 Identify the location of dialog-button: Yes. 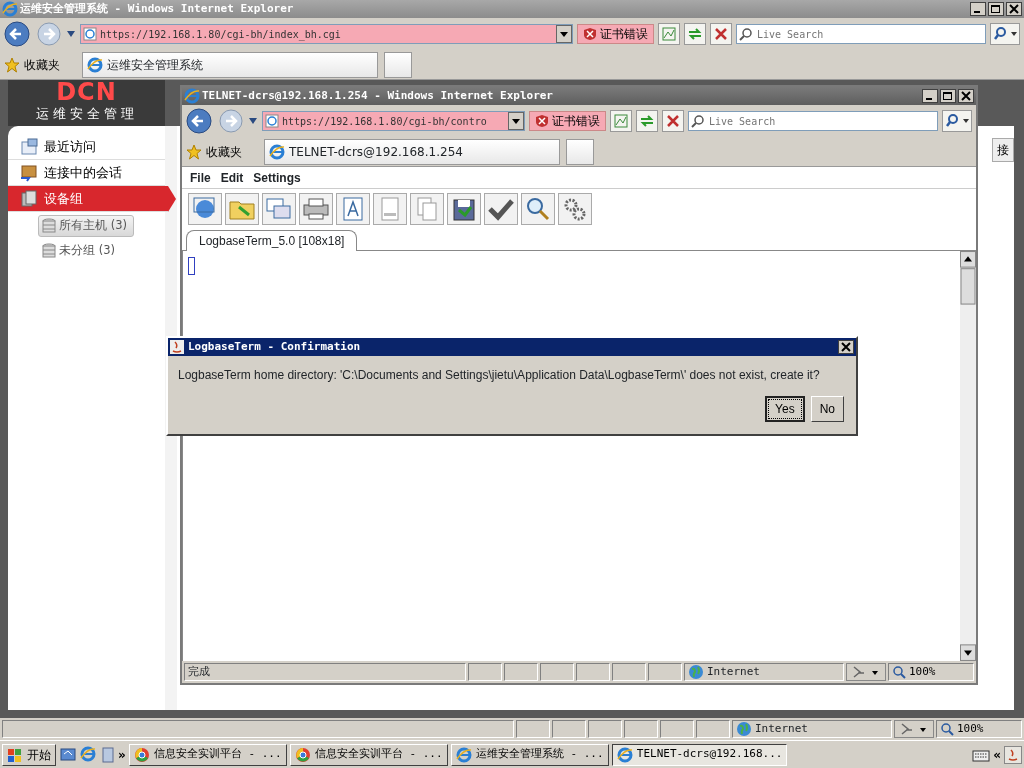
(785, 409).